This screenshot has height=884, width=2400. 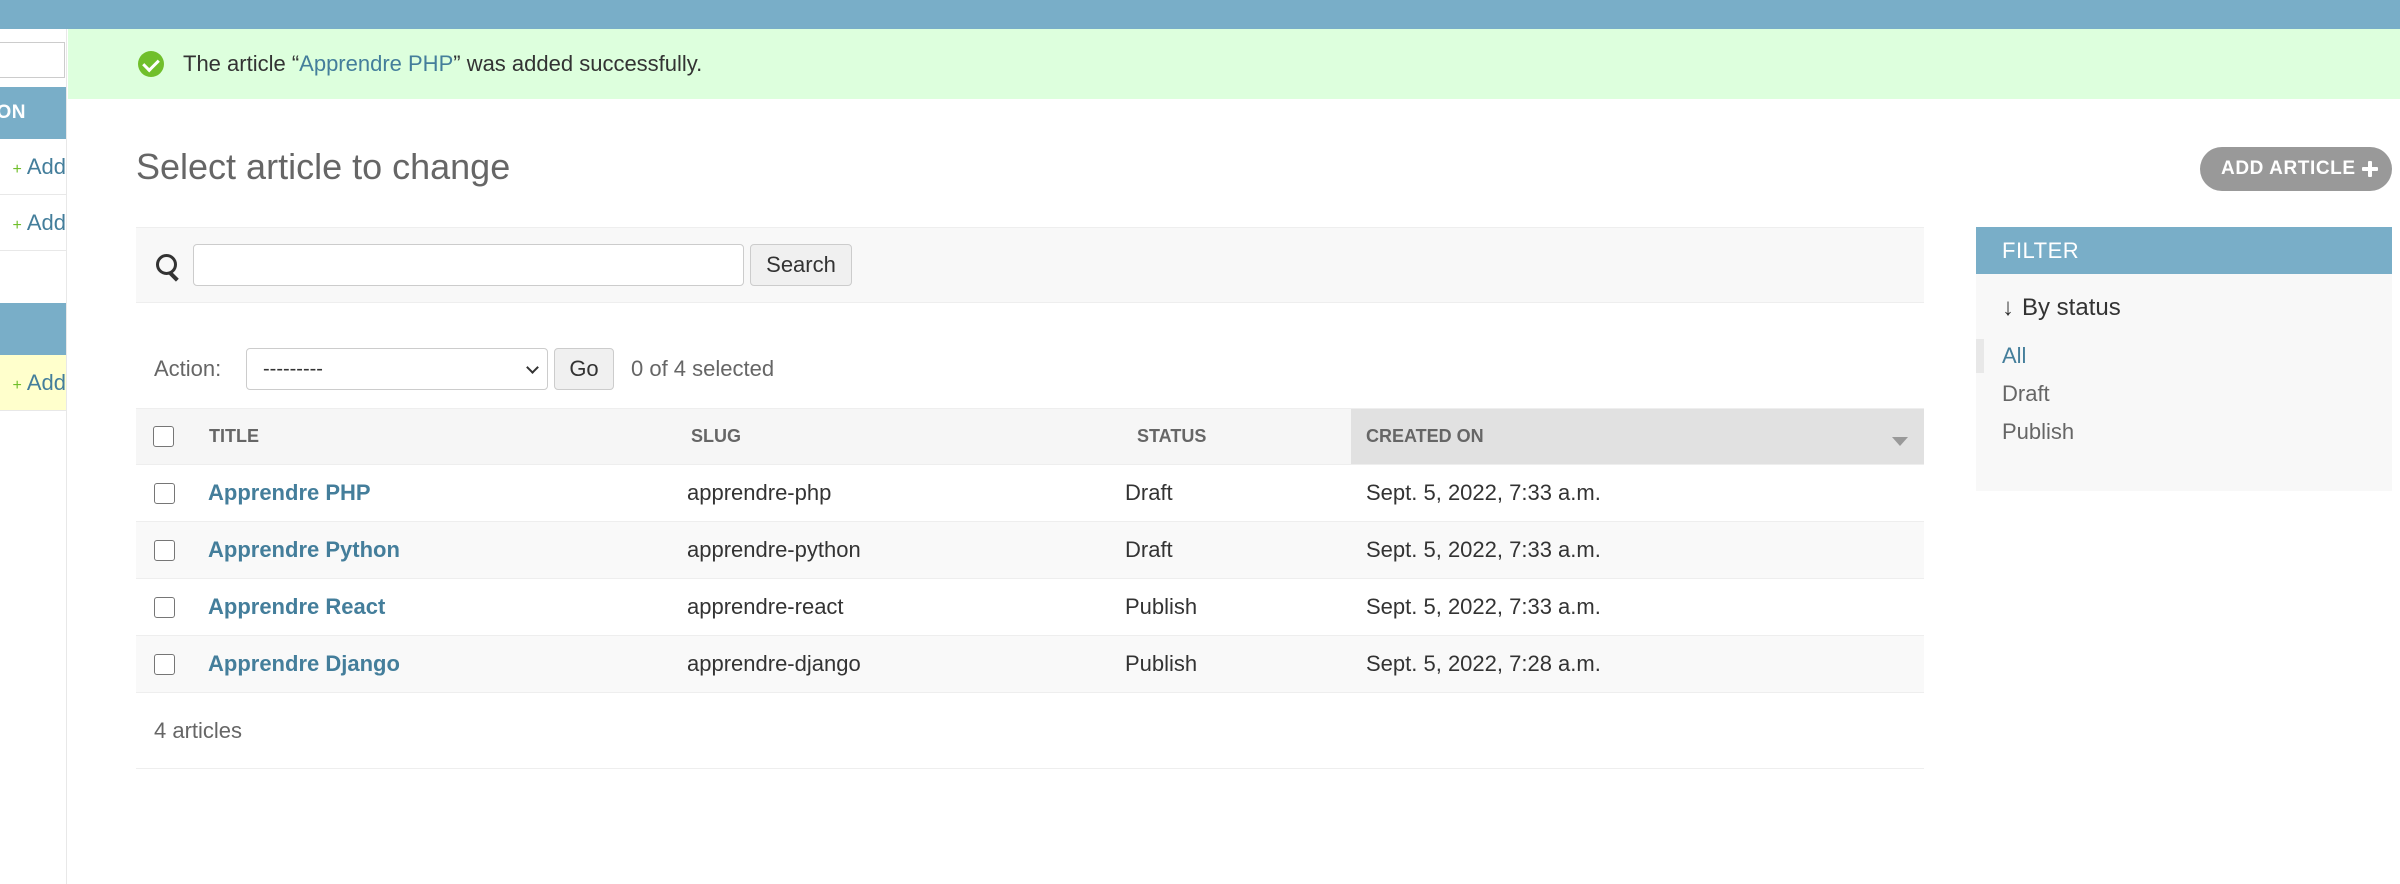 I want to click on slug-cell: apprendre-php, so click(x=899, y=493).